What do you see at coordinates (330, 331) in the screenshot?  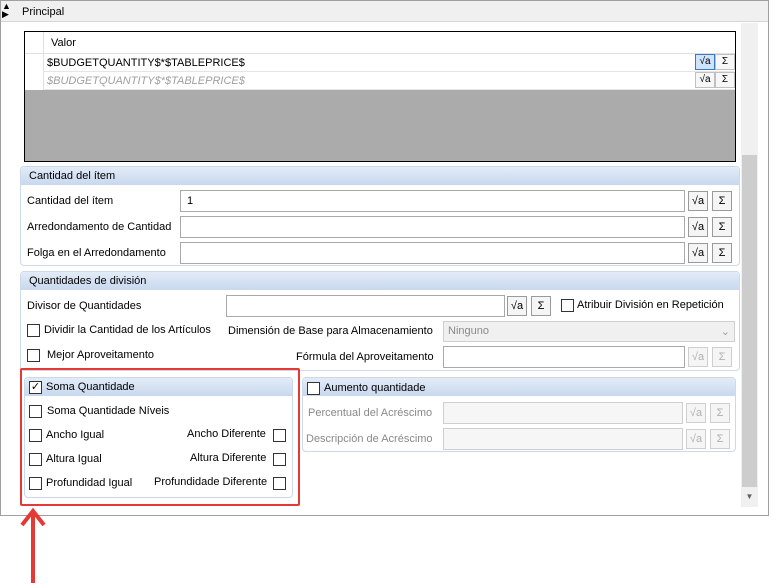 I see `base-dimension-label: Dimensión de Base para Almacenamiento` at bounding box center [330, 331].